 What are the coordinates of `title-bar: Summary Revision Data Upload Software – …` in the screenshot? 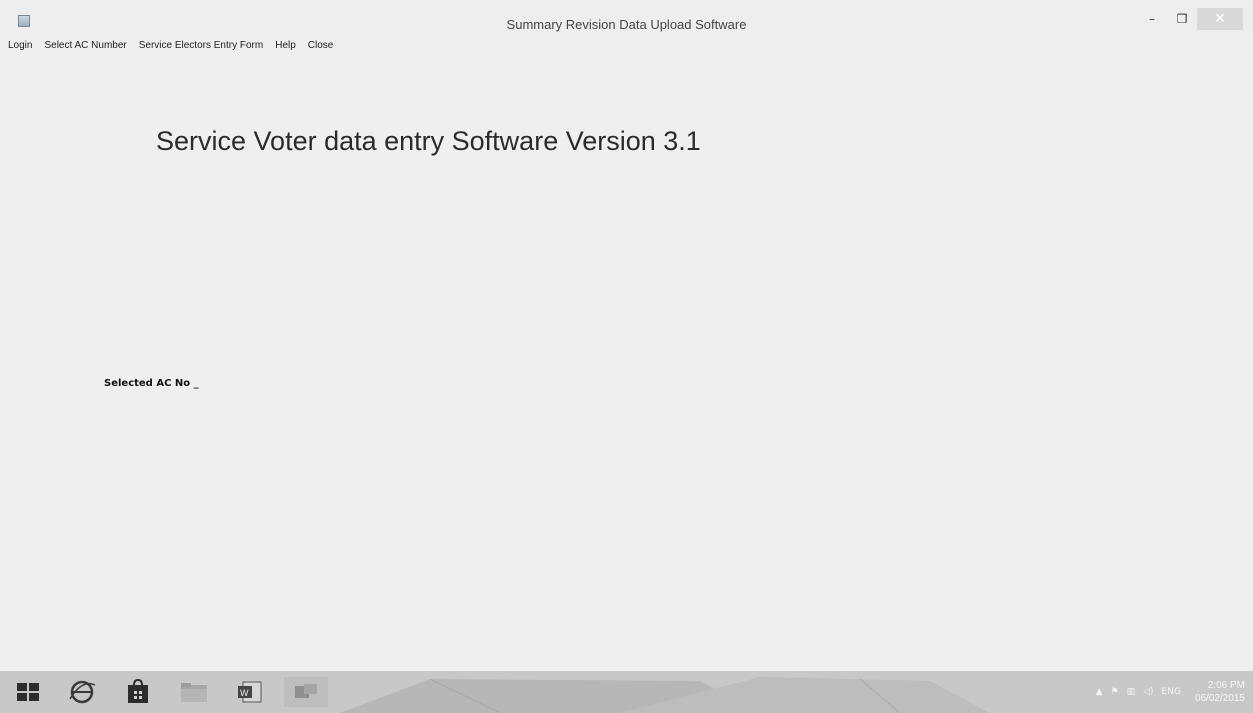 It's located at (626, 17).